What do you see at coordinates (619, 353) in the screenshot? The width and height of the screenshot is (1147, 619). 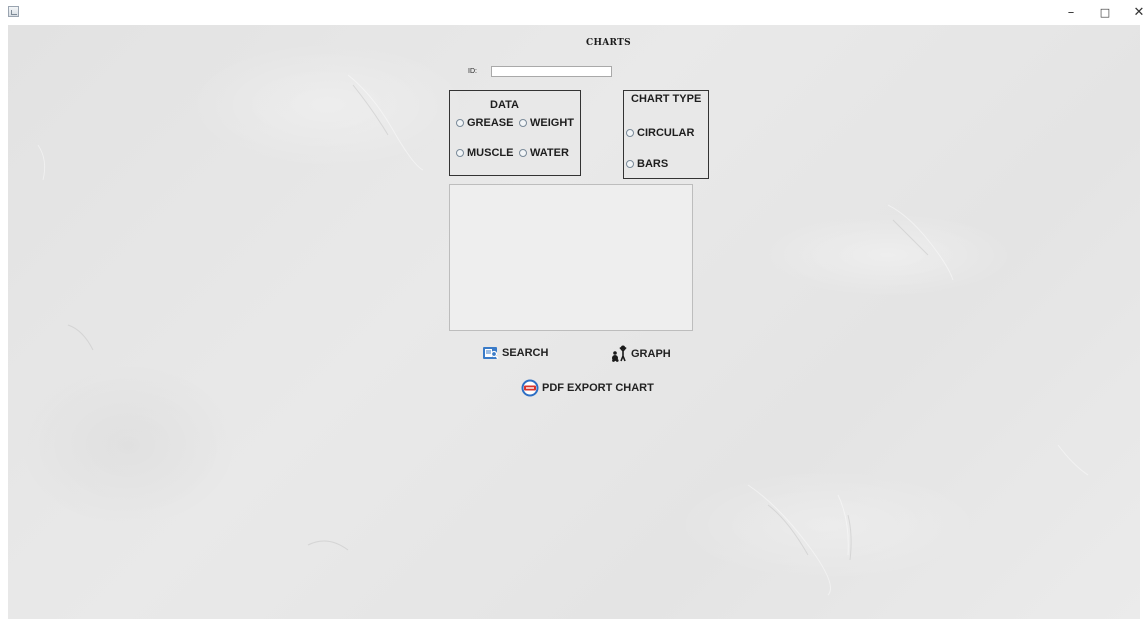 I see `fitness-people-icon` at bounding box center [619, 353].